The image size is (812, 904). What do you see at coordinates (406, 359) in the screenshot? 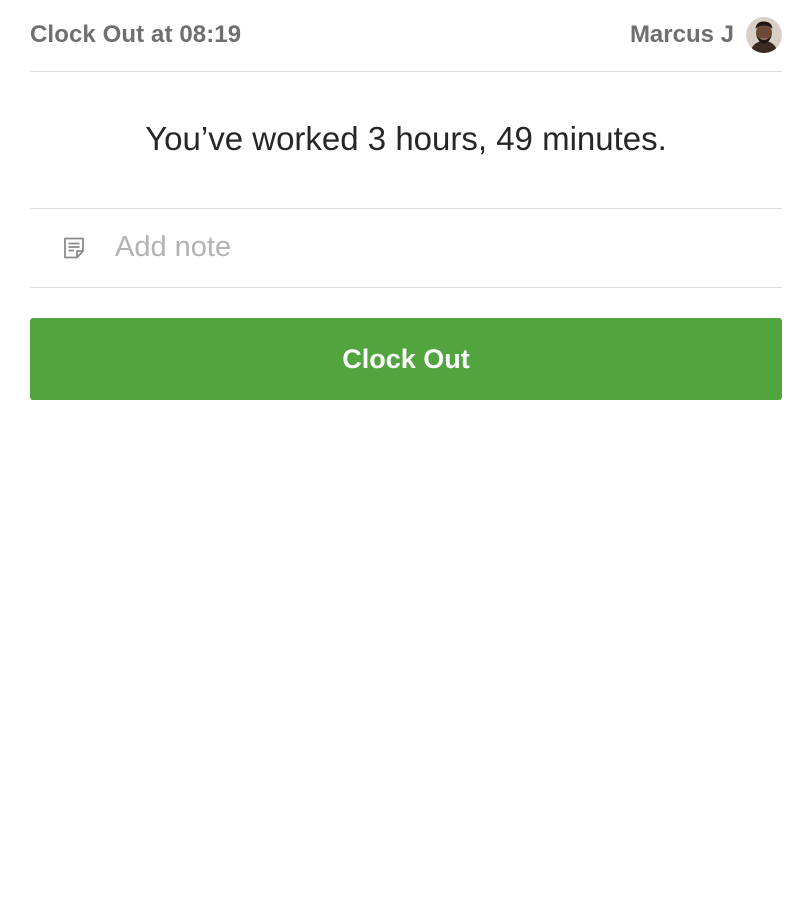
I see `clock-out-button: Clock Out` at bounding box center [406, 359].